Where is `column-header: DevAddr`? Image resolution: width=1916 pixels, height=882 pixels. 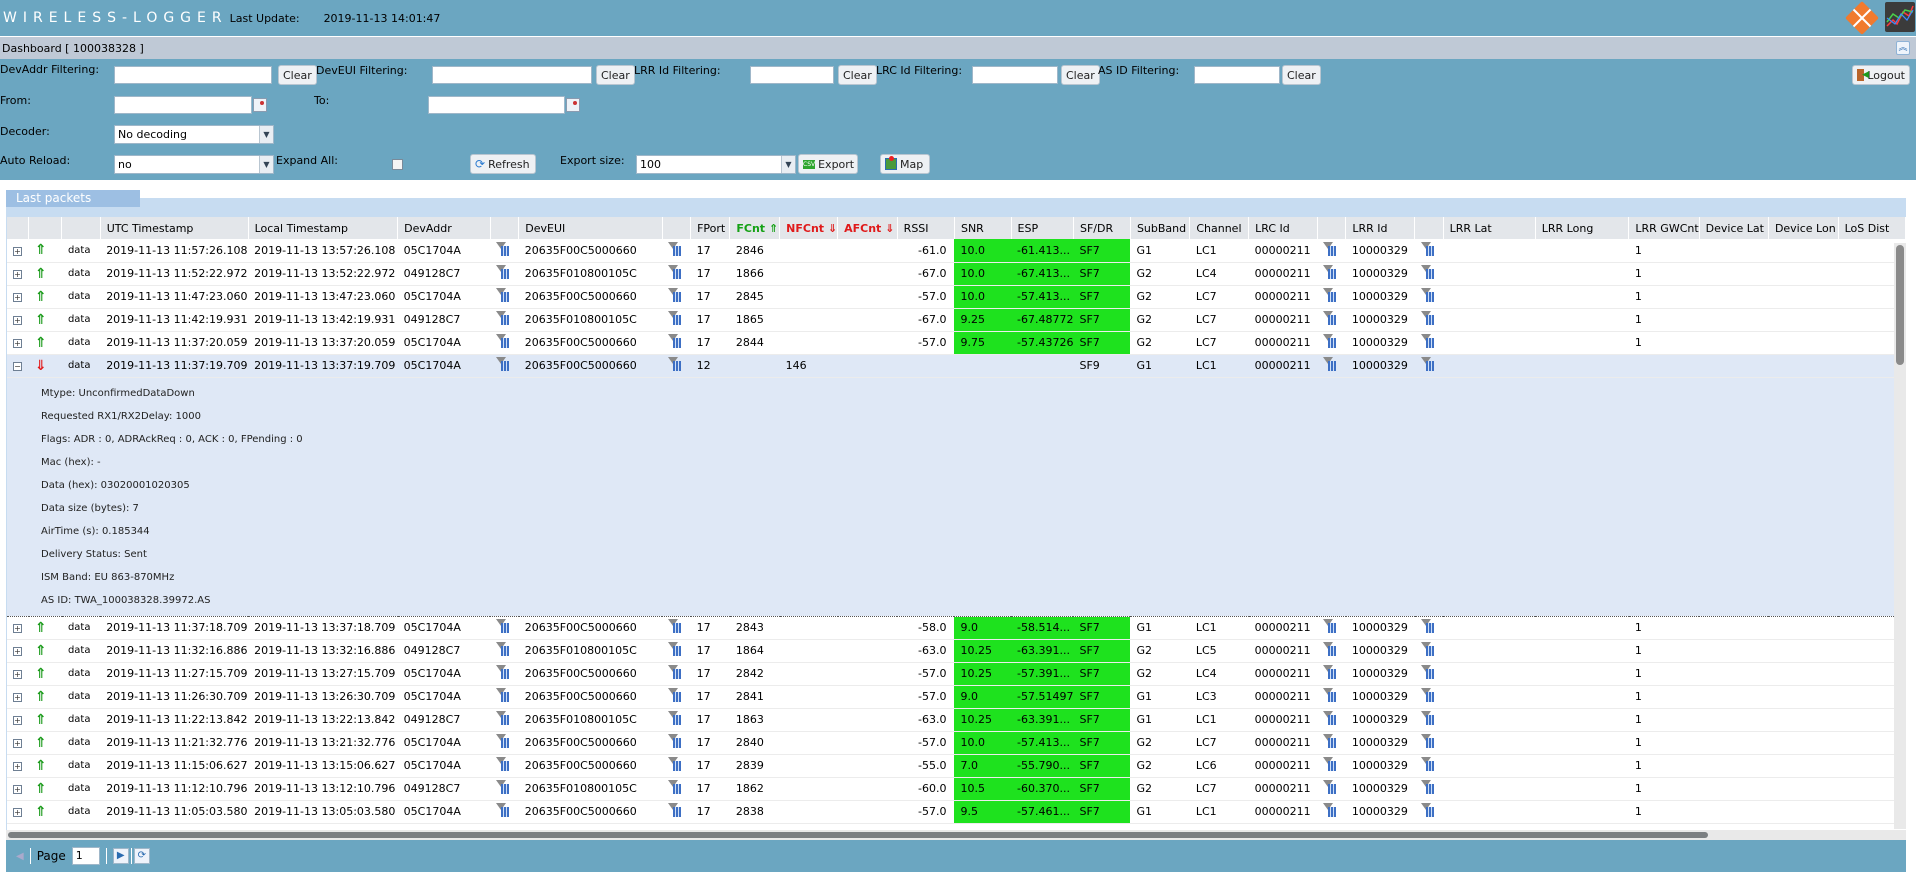 column-header: DevAddr is located at coordinates (444, 228).